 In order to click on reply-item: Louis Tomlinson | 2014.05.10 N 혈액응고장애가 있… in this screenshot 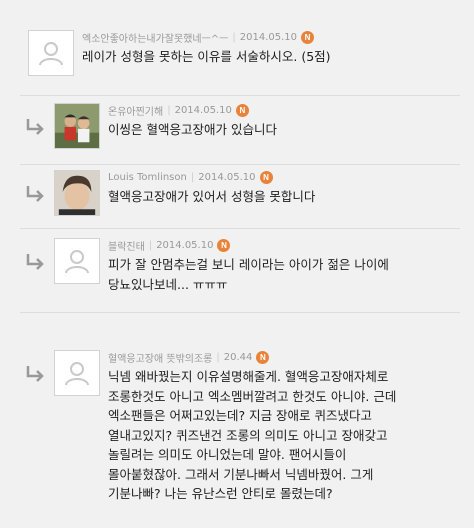, I will do `click(240, 193)`.